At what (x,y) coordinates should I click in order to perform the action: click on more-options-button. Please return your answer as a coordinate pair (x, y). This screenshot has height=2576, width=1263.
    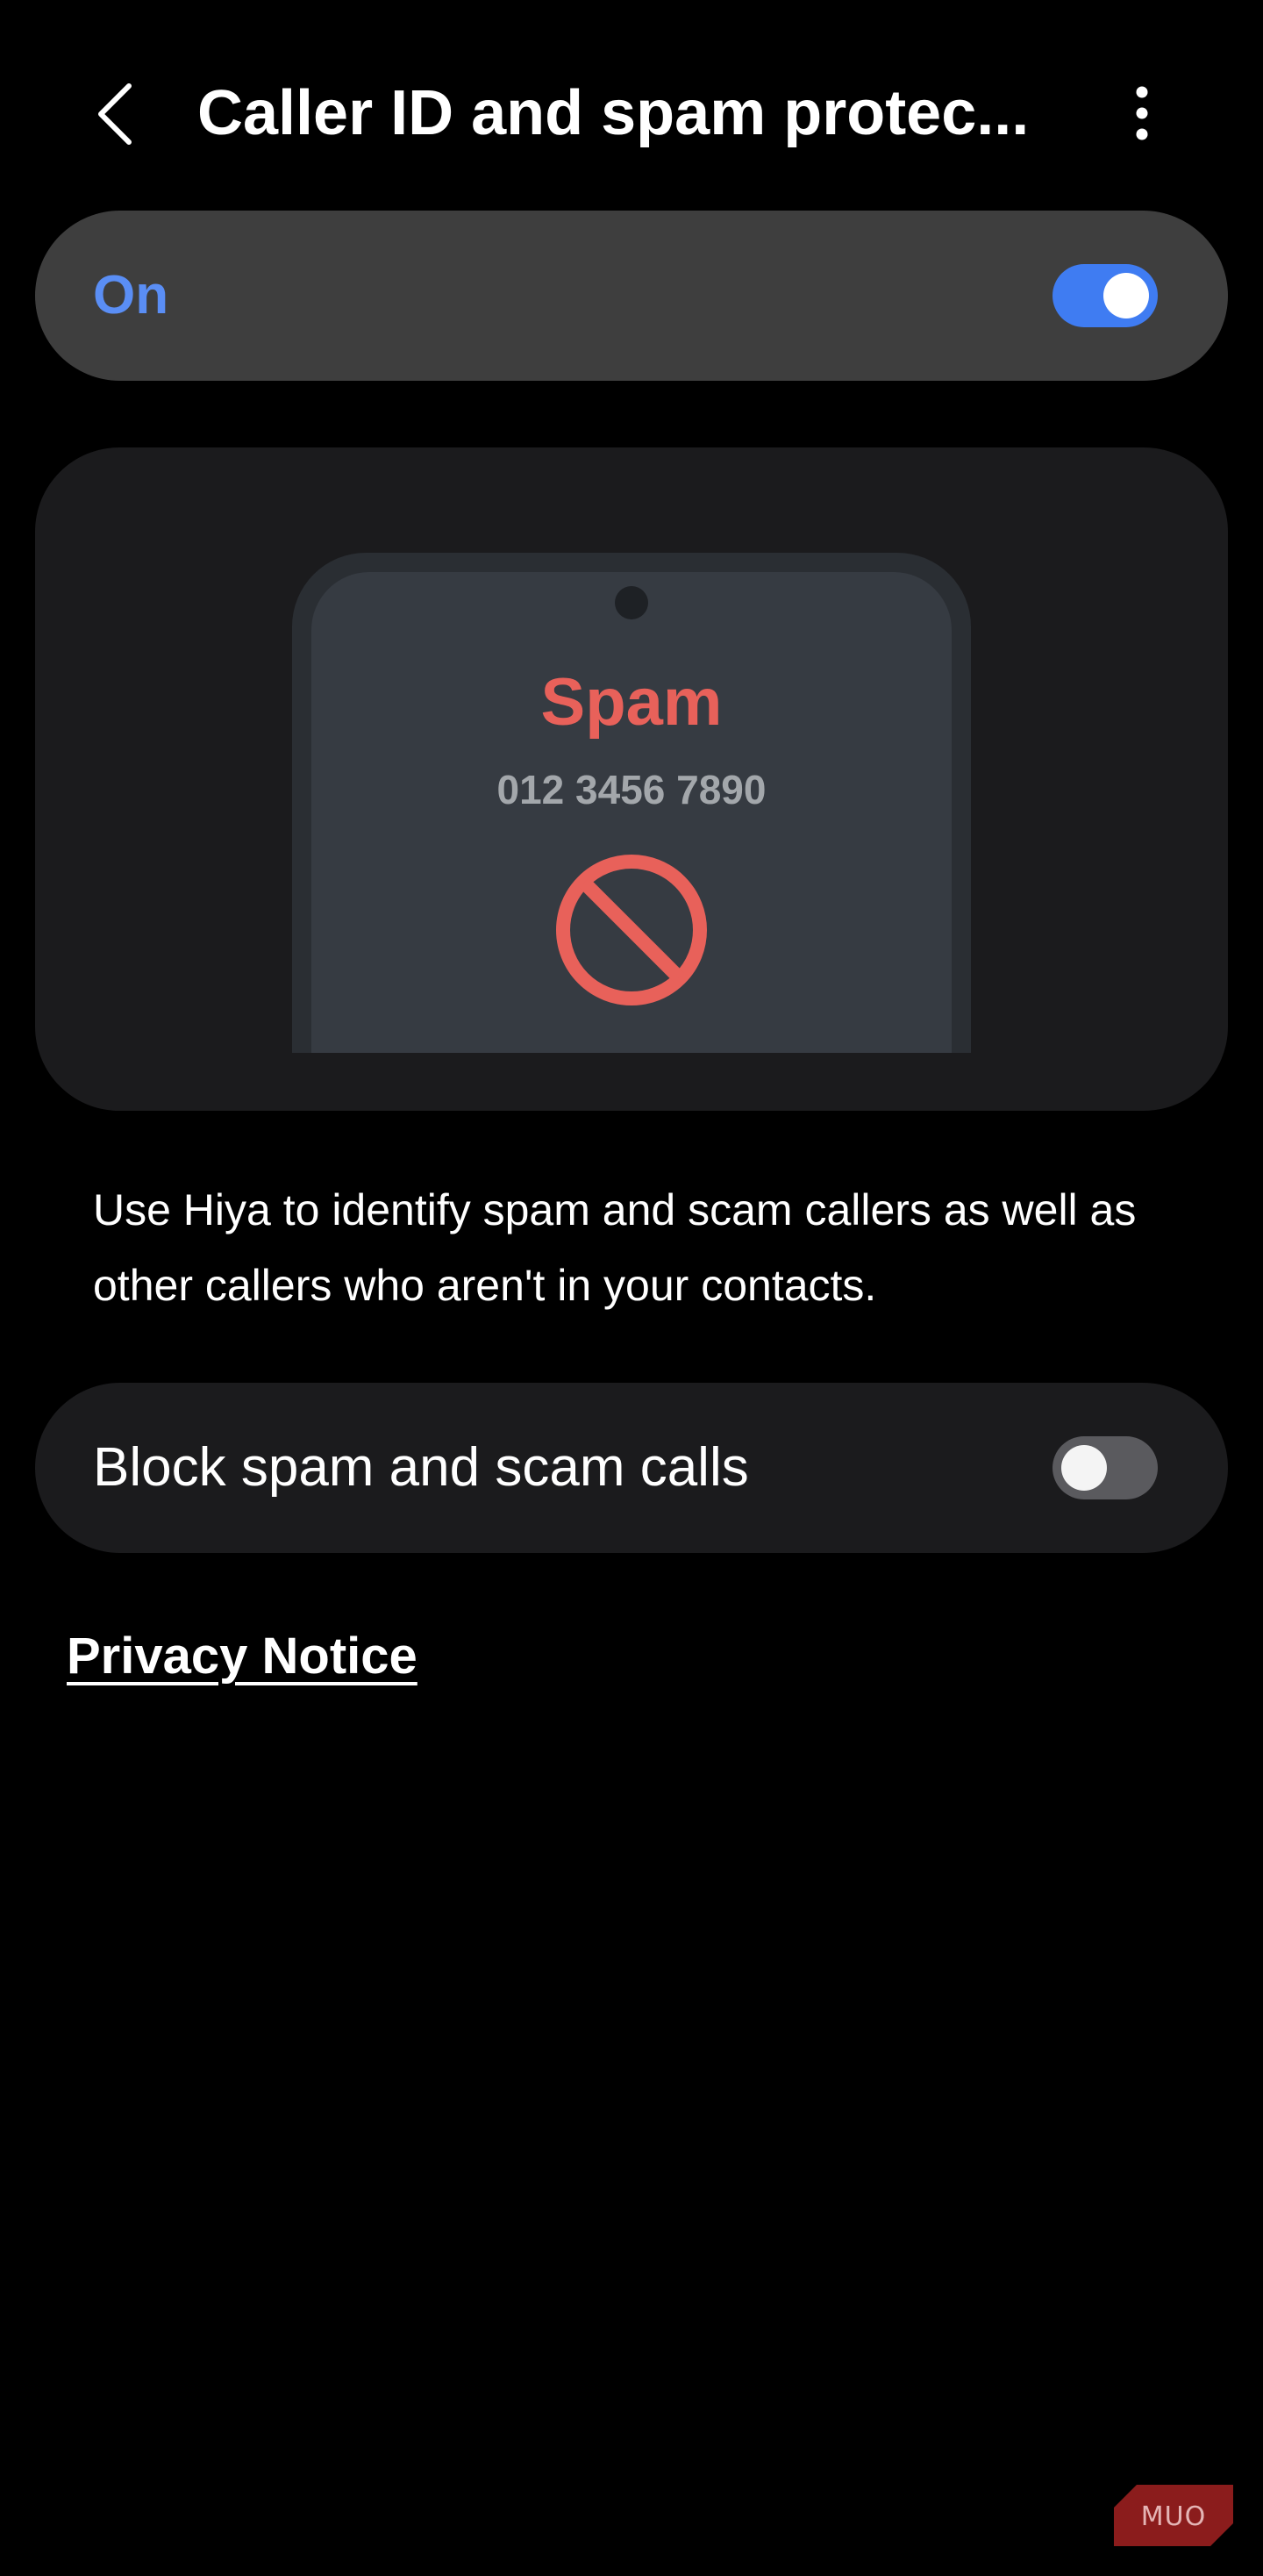
    Looking at the image, I should click on (1142, 113).